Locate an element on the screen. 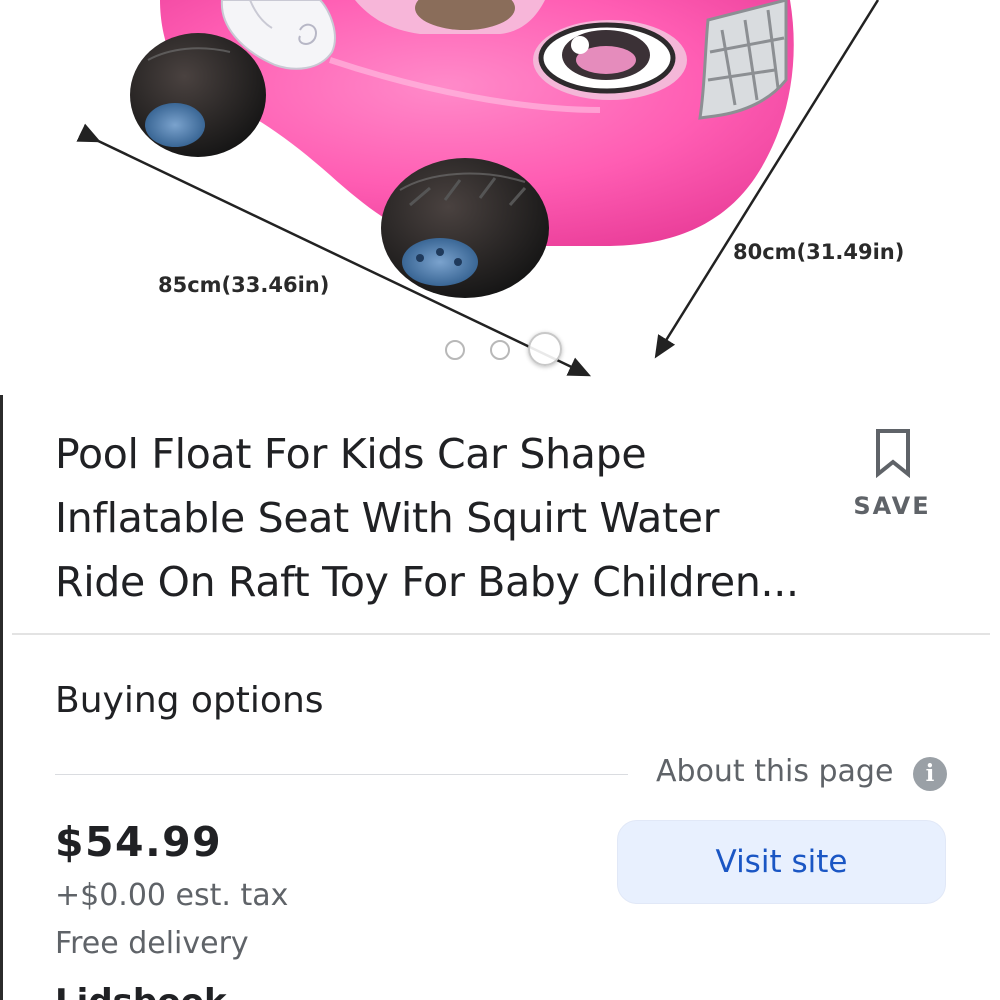 This screenshot has width=1000, height=1000. offer-price: $54.99 is located at coordinates (139, 842).